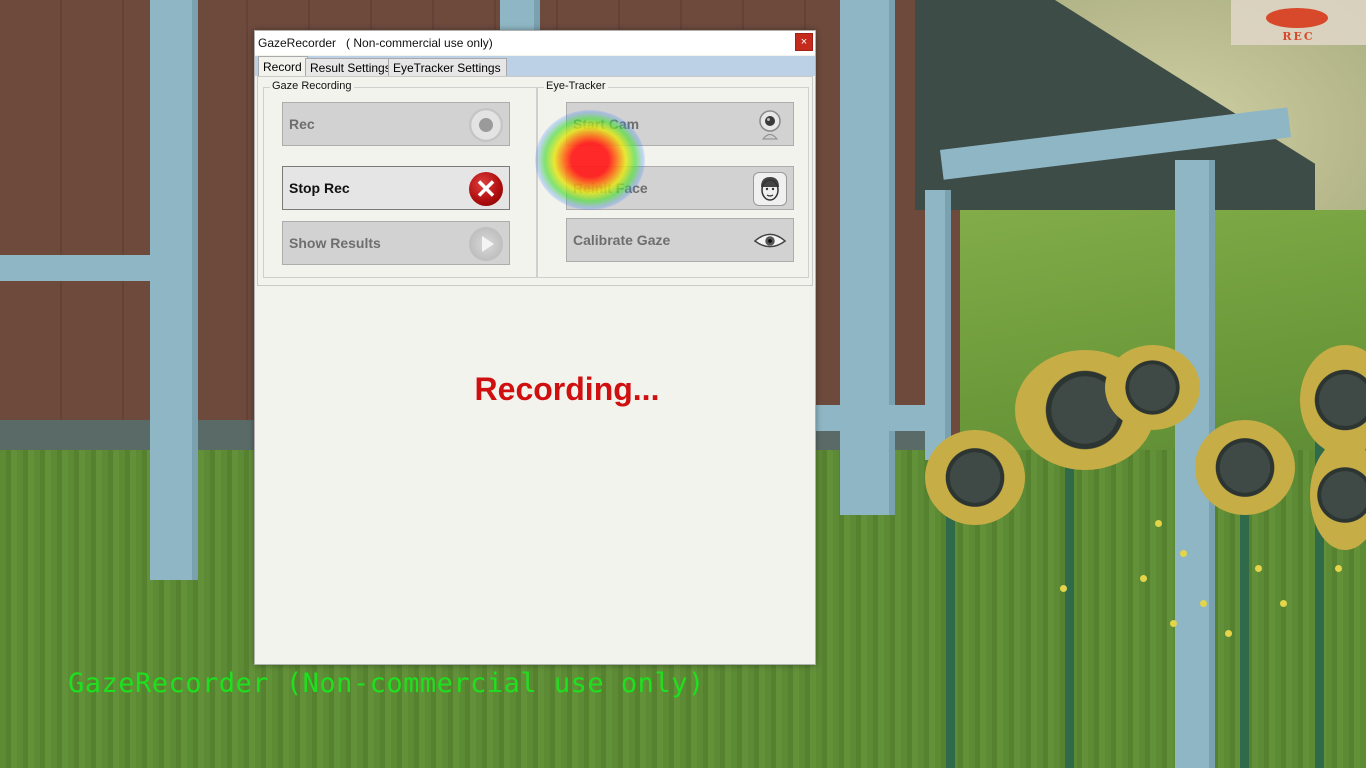  What do you see at coordinates (486, 189) in the screenshot?
I see `stop-icon: ✕` at bounding box center [486, 189].